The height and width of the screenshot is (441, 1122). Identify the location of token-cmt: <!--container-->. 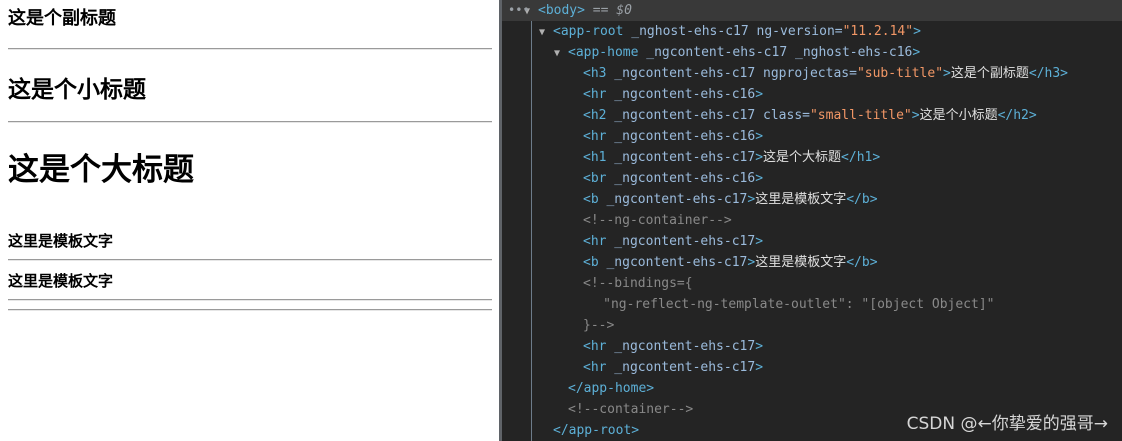
(631, 409).